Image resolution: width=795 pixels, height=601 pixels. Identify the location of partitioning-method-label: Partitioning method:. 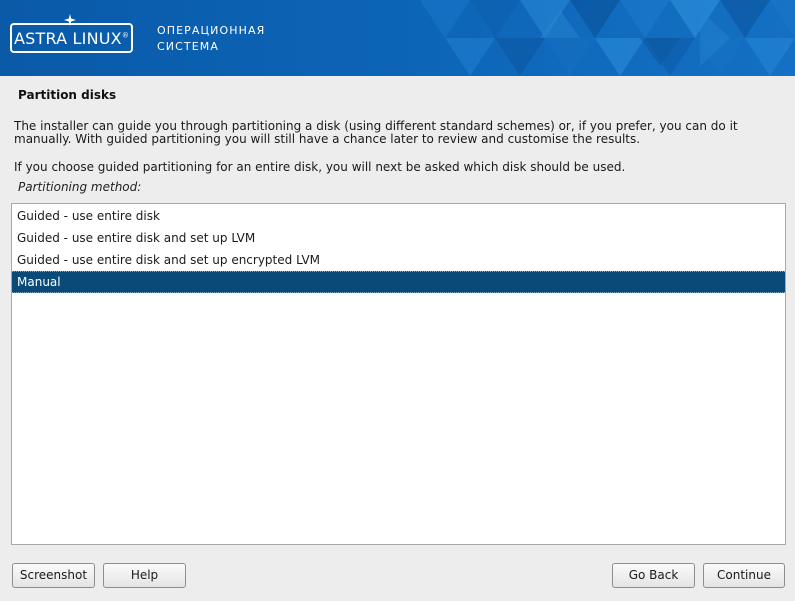
(80, 187).